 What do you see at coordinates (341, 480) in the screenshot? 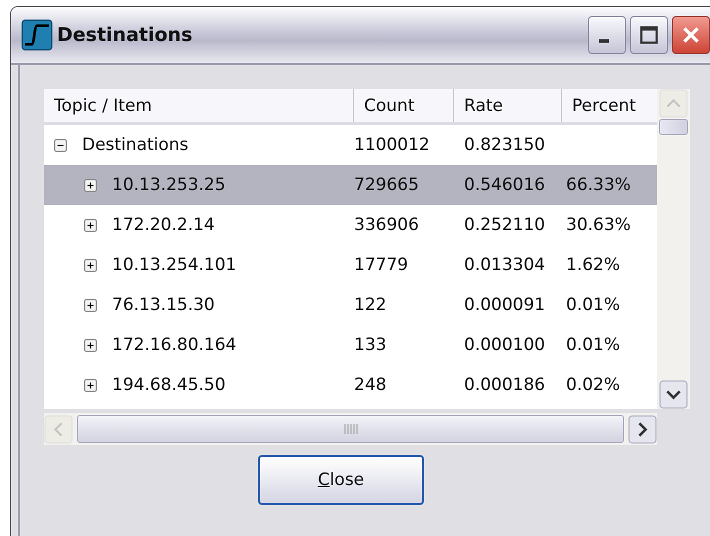
I see `close-dialog-button: Close` at bounding box center [341, 480].